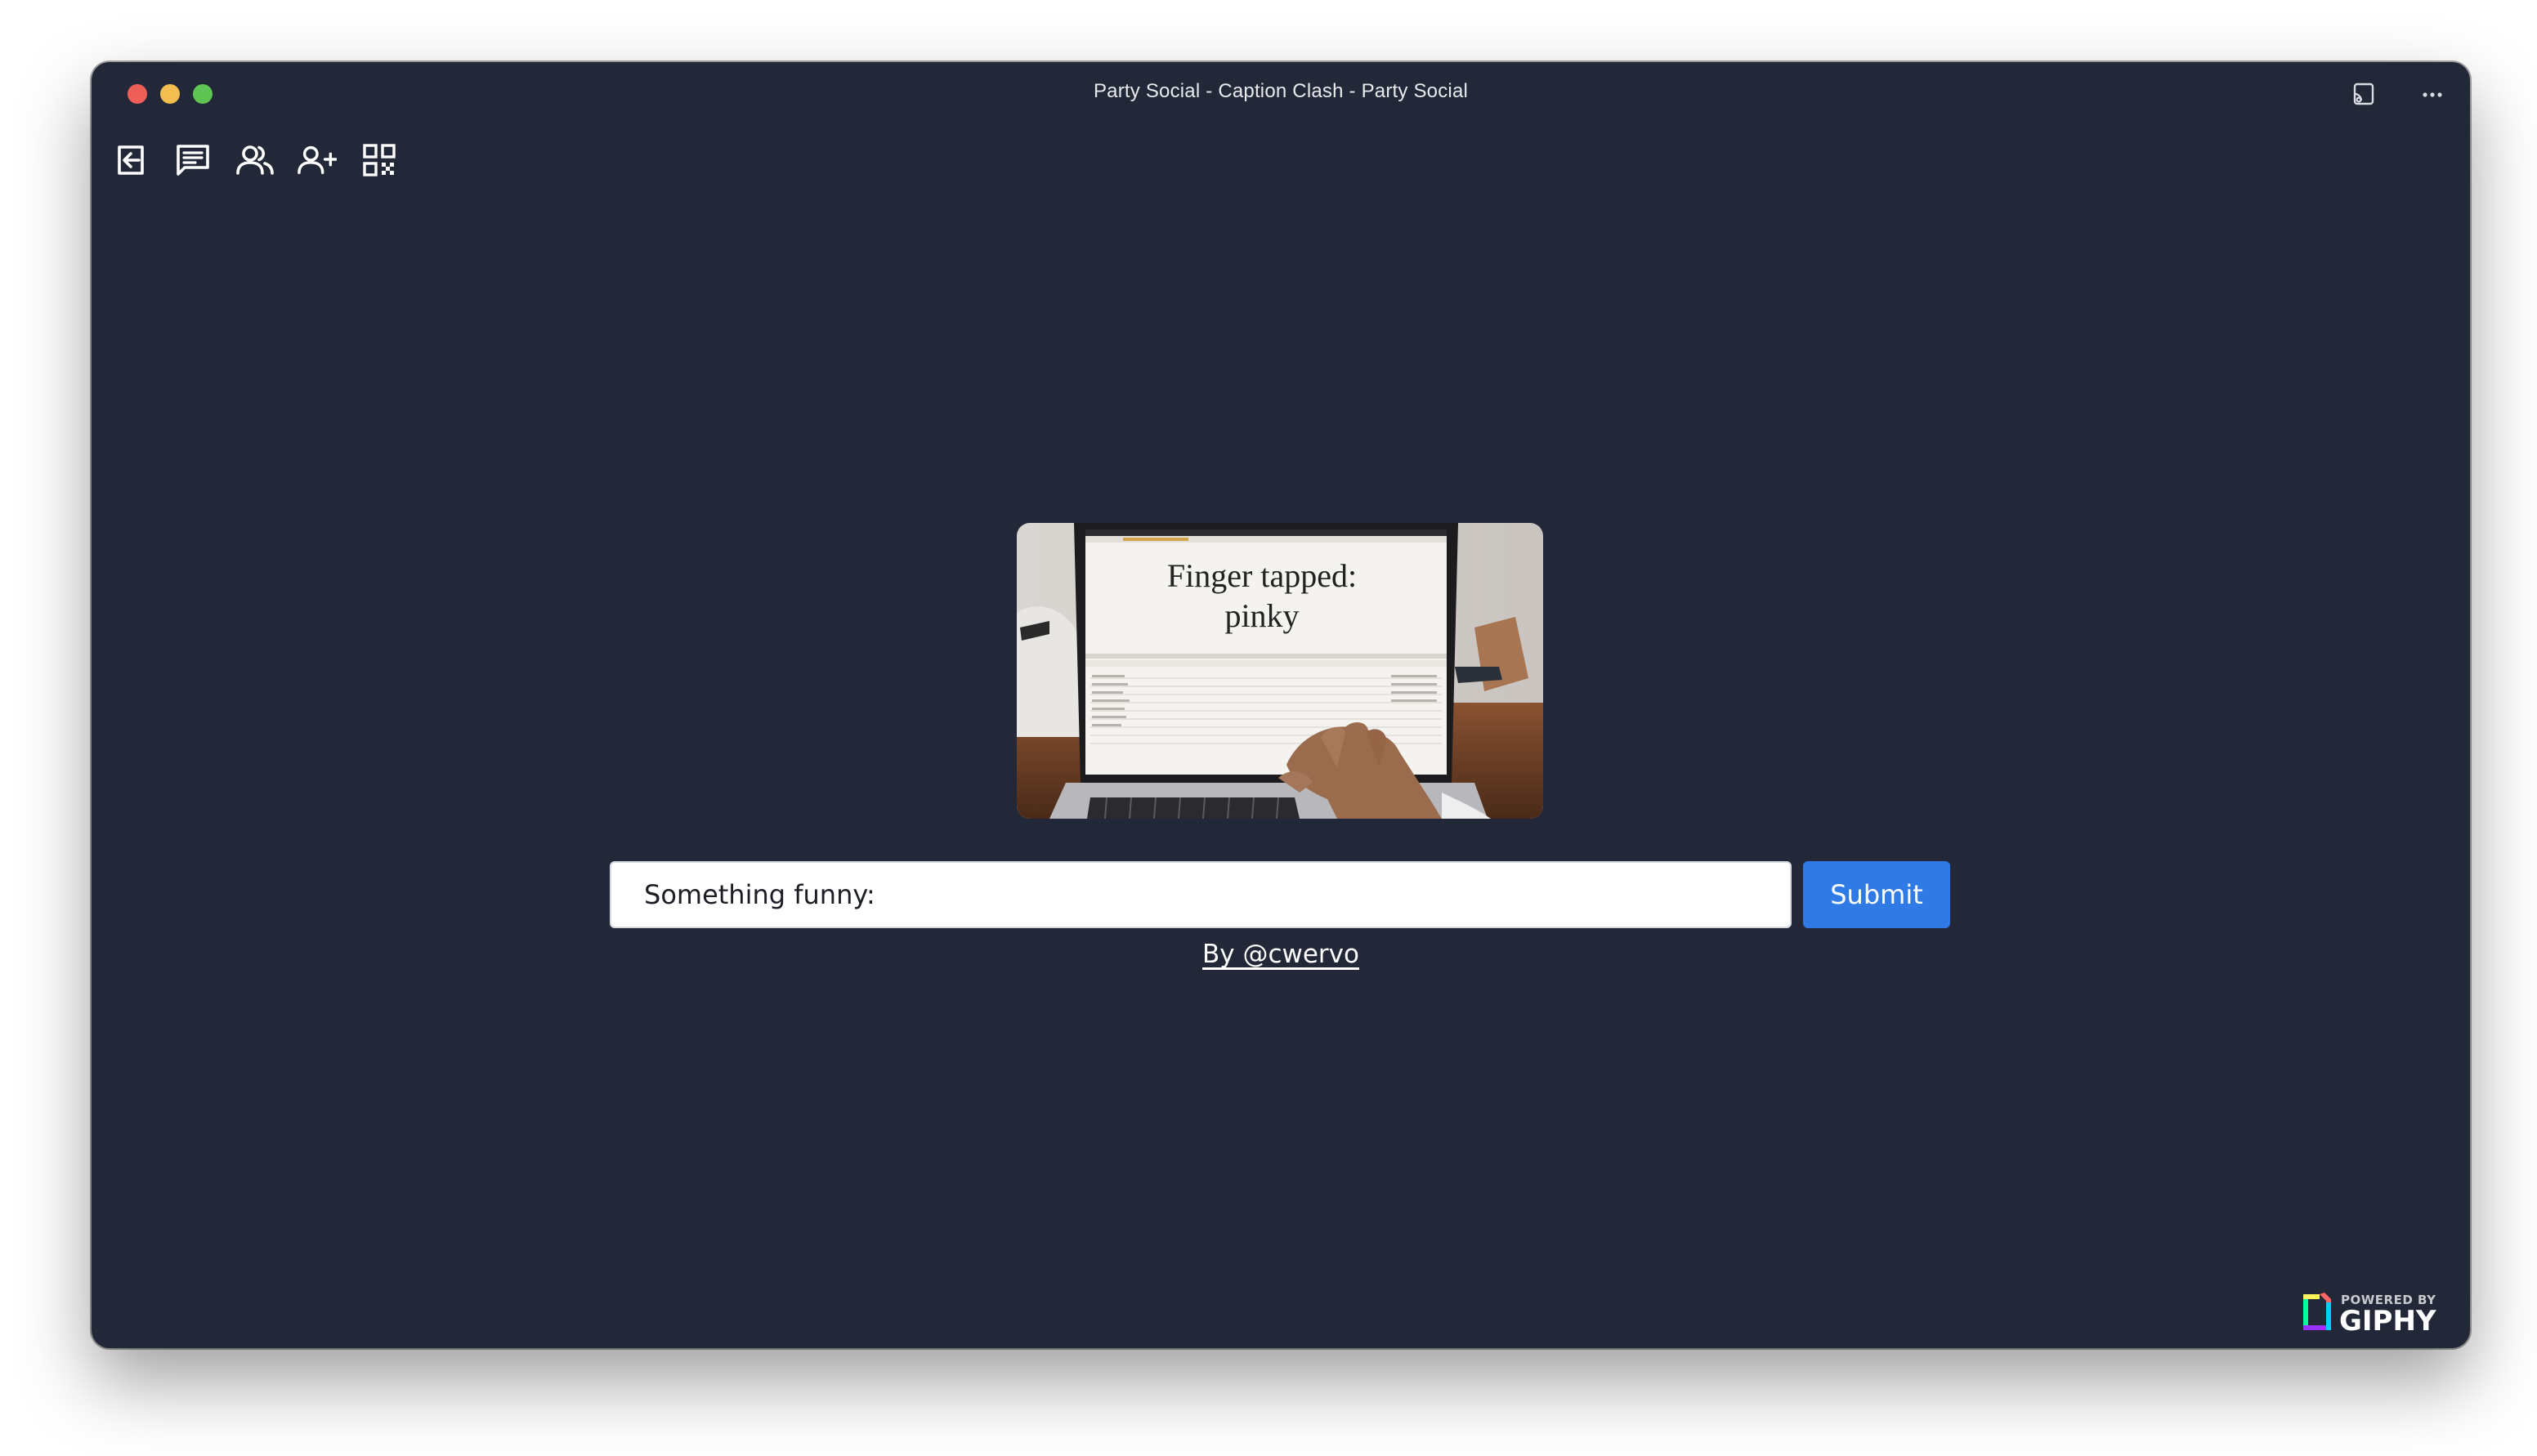  I want to click on more-icon, so click(2432, 94).